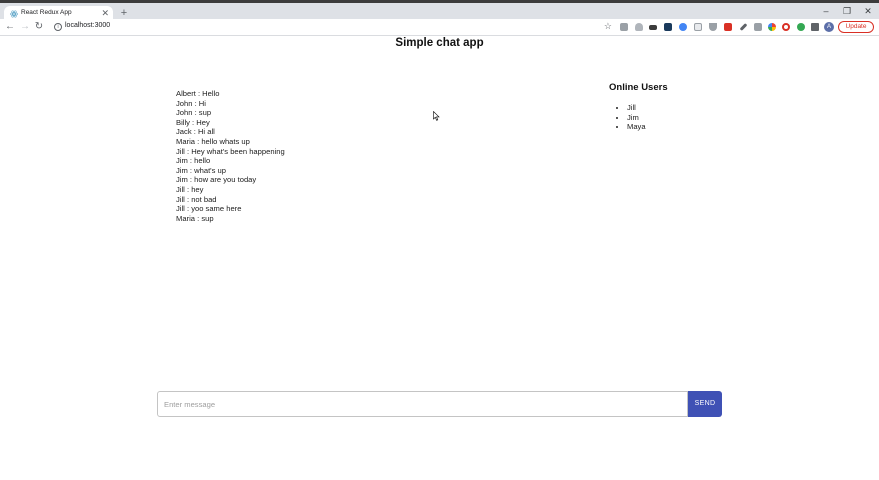 This screenshot has width=879, height=480. What do you see at coordinates (856, 27) in the screenshot?
I see `update-button: Update` at bounding box center [856, 27].